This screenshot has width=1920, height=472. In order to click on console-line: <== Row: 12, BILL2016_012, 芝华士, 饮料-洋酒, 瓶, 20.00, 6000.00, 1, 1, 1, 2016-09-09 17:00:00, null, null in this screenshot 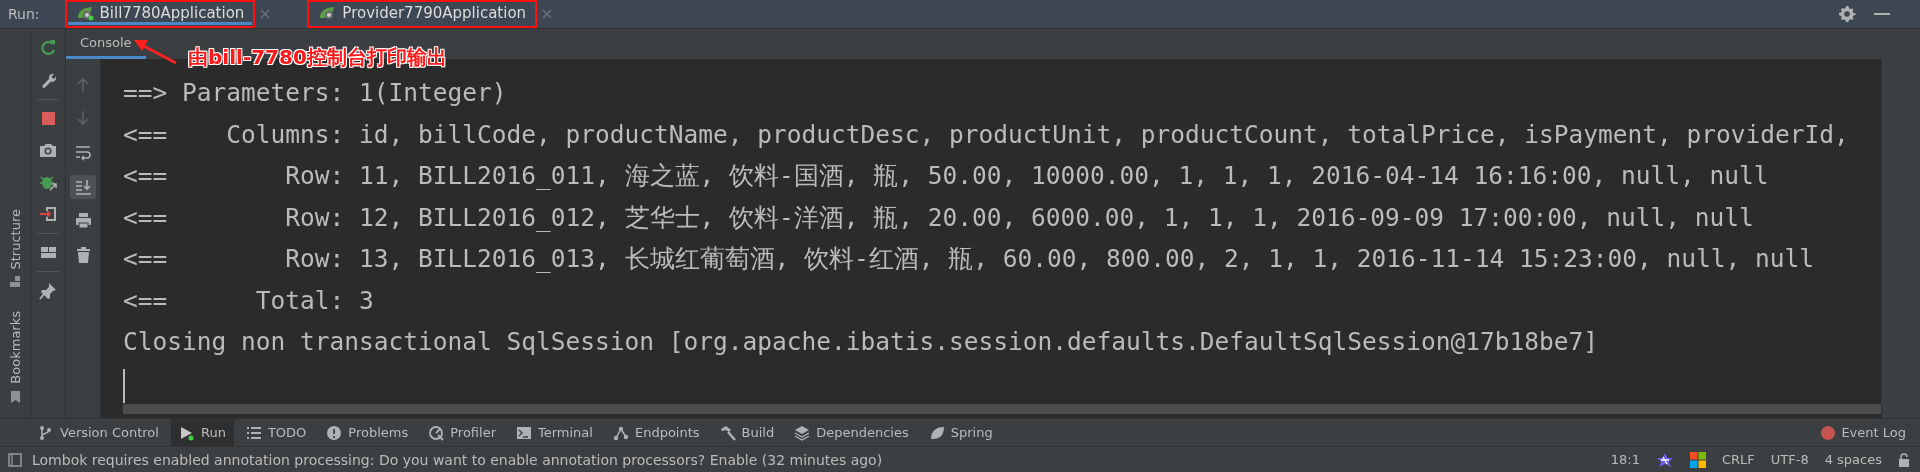, I will do `click(939, 217)`.